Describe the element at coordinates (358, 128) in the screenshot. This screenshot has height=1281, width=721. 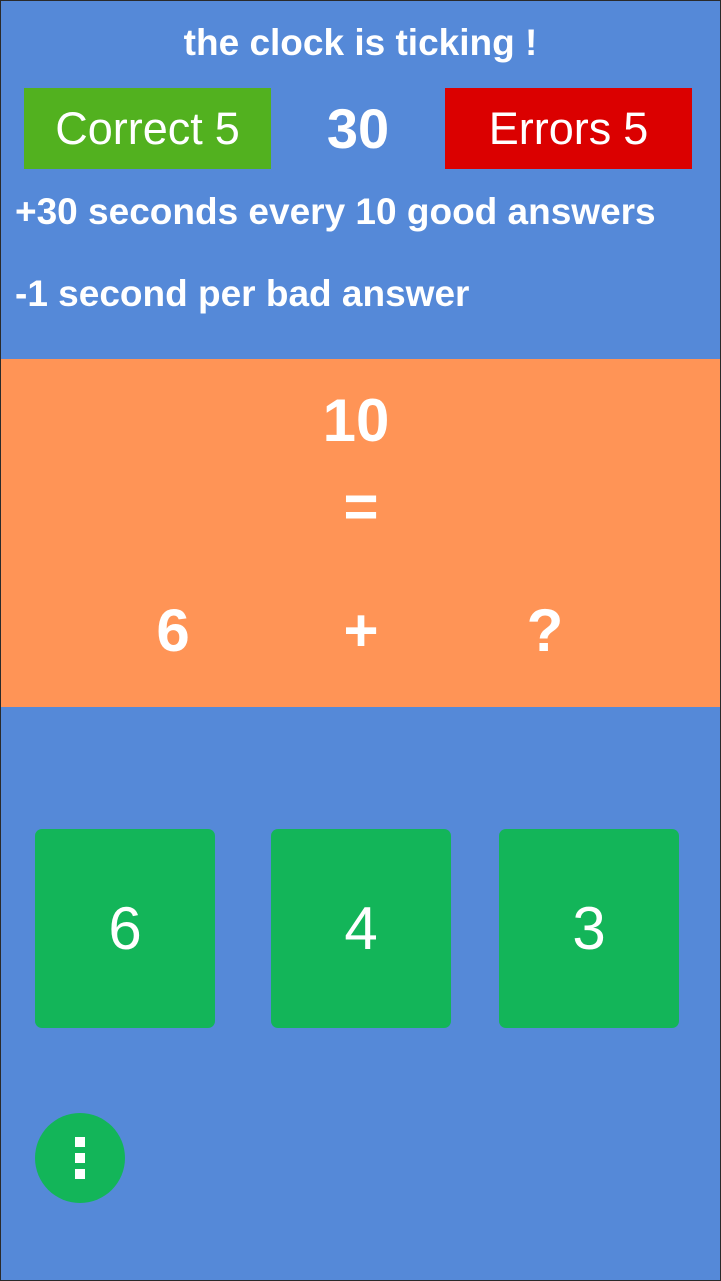
I see `countdown-timer: 30` at that location.